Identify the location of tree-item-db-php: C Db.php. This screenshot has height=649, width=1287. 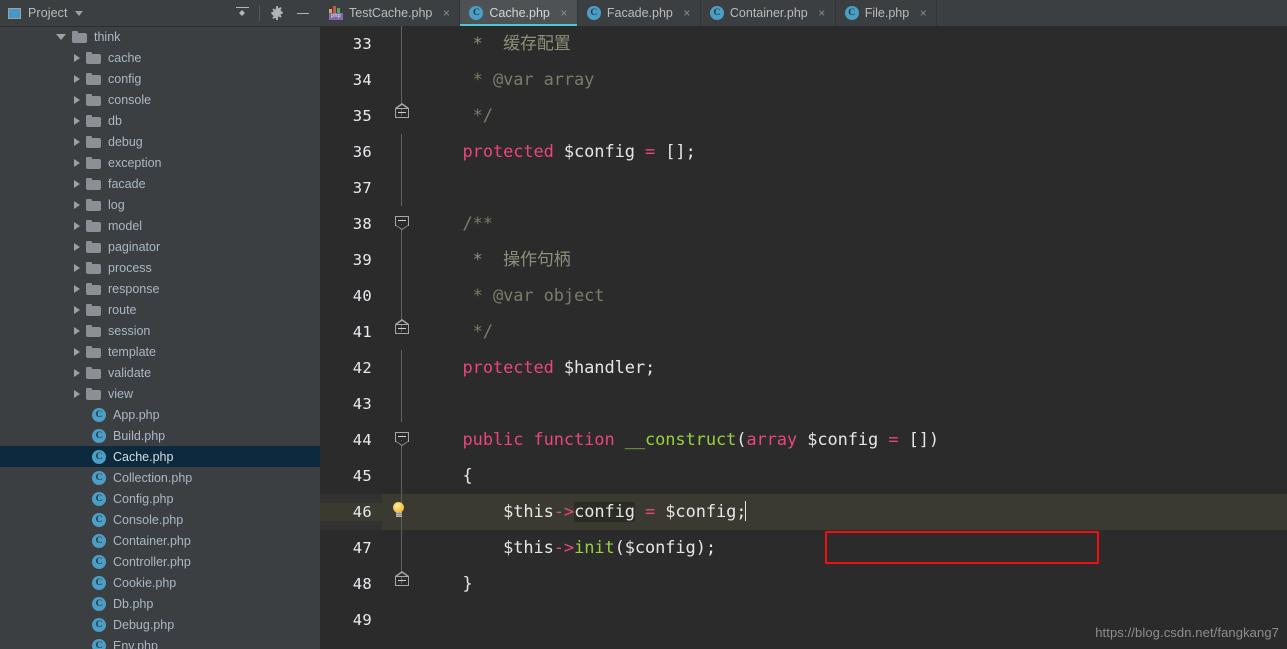
(160, 603).